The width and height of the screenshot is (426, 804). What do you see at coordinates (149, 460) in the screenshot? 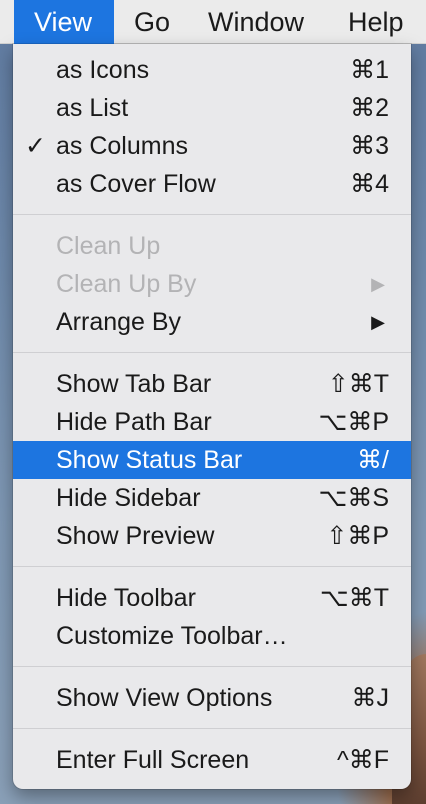
I see `menu-item-label: Show Status Bar` at bounding box center [149, 460].